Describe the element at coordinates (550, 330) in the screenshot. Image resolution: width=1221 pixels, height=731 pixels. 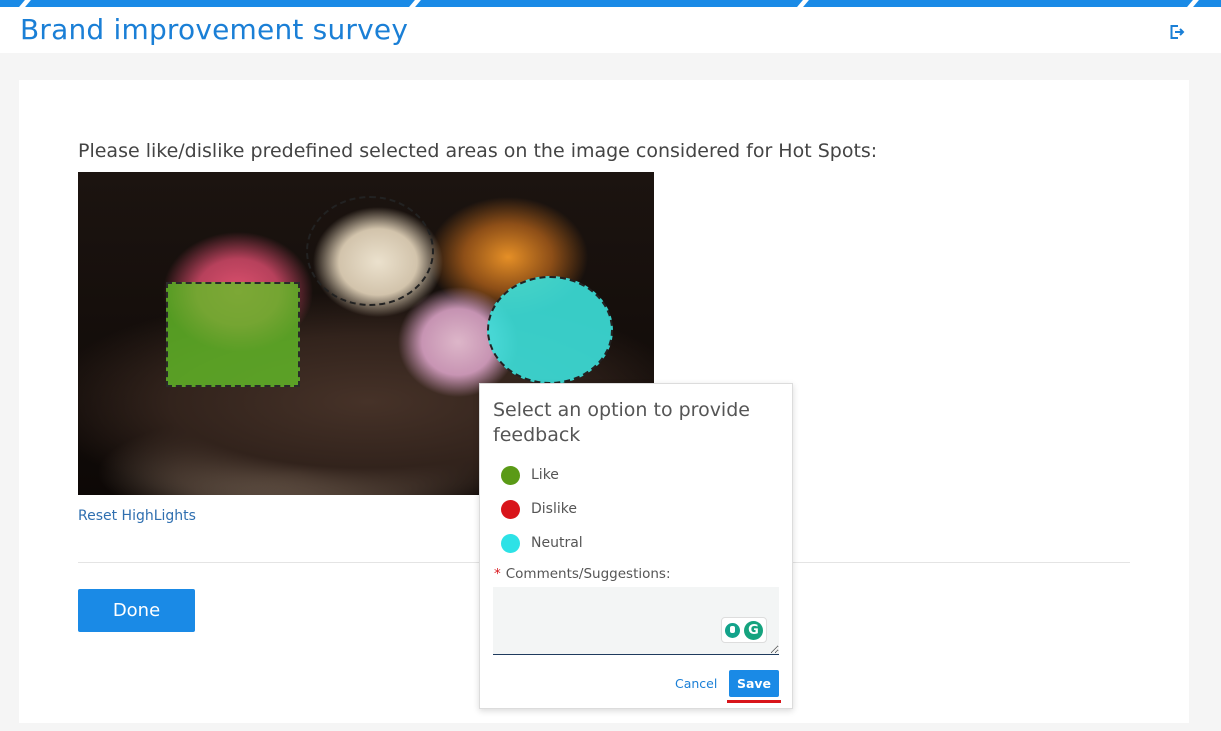
I see `hotspot-neutral` at that location.